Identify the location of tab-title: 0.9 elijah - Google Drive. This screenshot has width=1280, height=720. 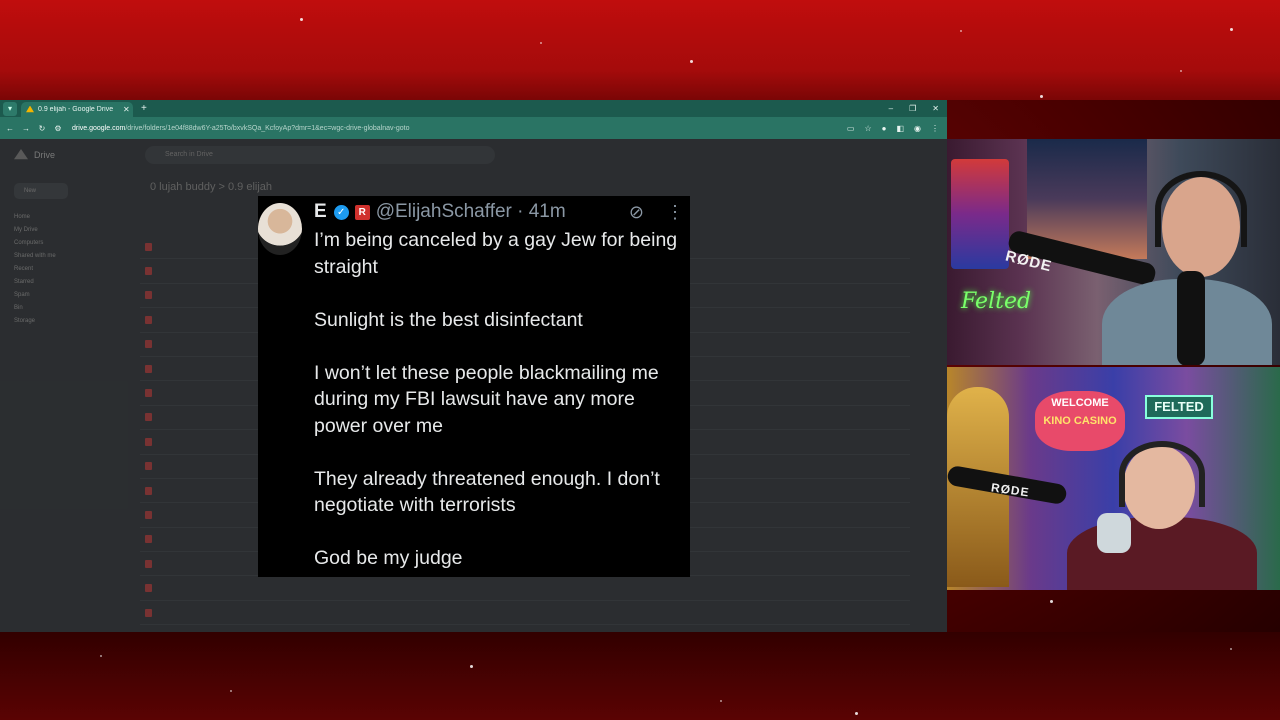
(76, 109).